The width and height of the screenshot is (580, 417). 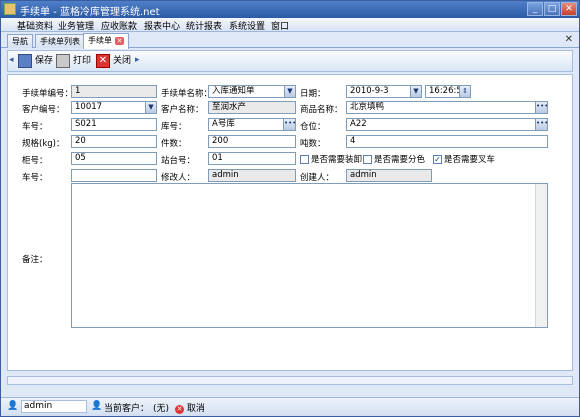 What do you see at coordinates (290, 25) in the screenshot?
I see `menu-bar: 基础资料 业务管理 应收账款 报表中心 统计报表 系统设置 窗口` at bounding box center [290, 25].